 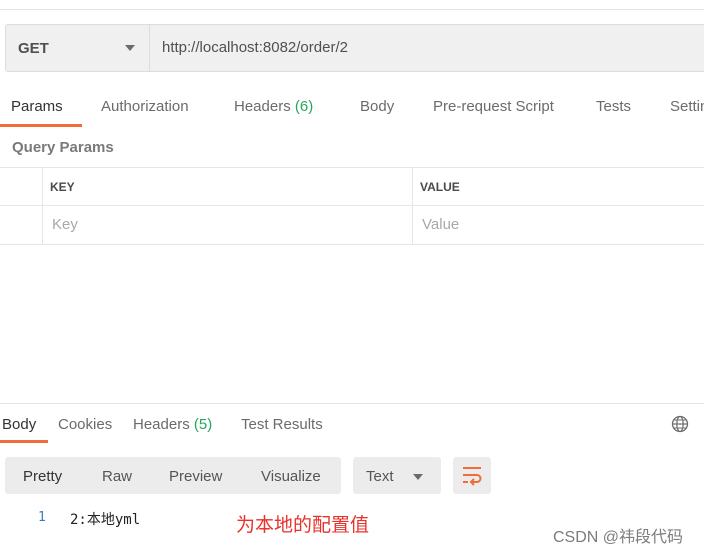 I want to click on view-preview-button: Preview, so click(x=195, y=476).